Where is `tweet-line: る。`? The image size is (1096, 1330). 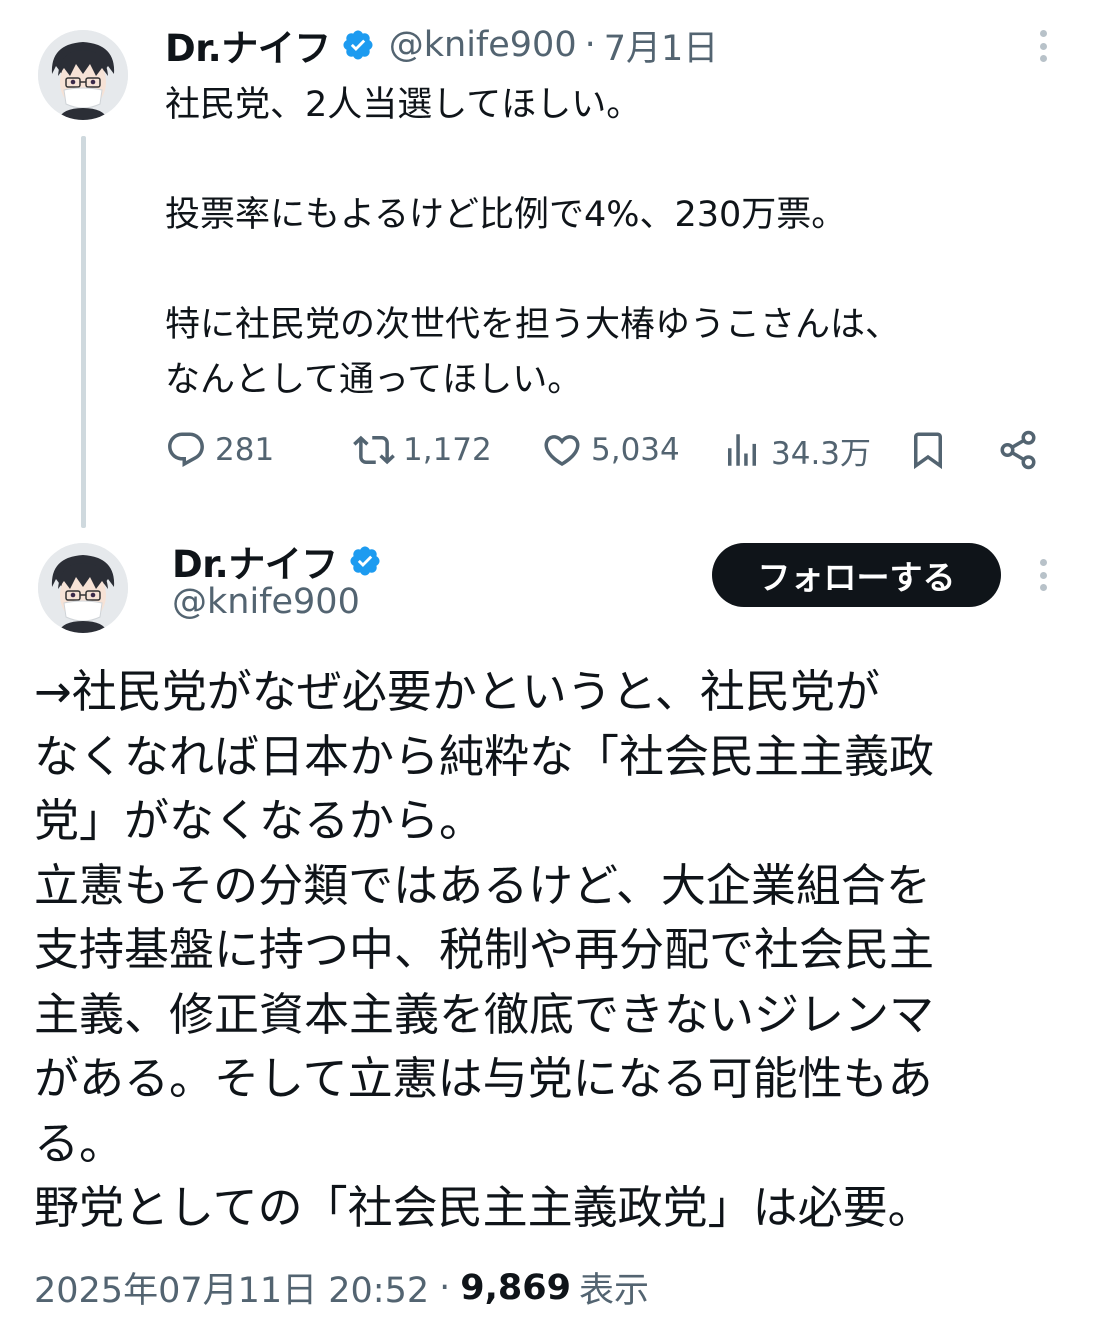 tweet-line: る。 is located at coordinates (79, 1143).